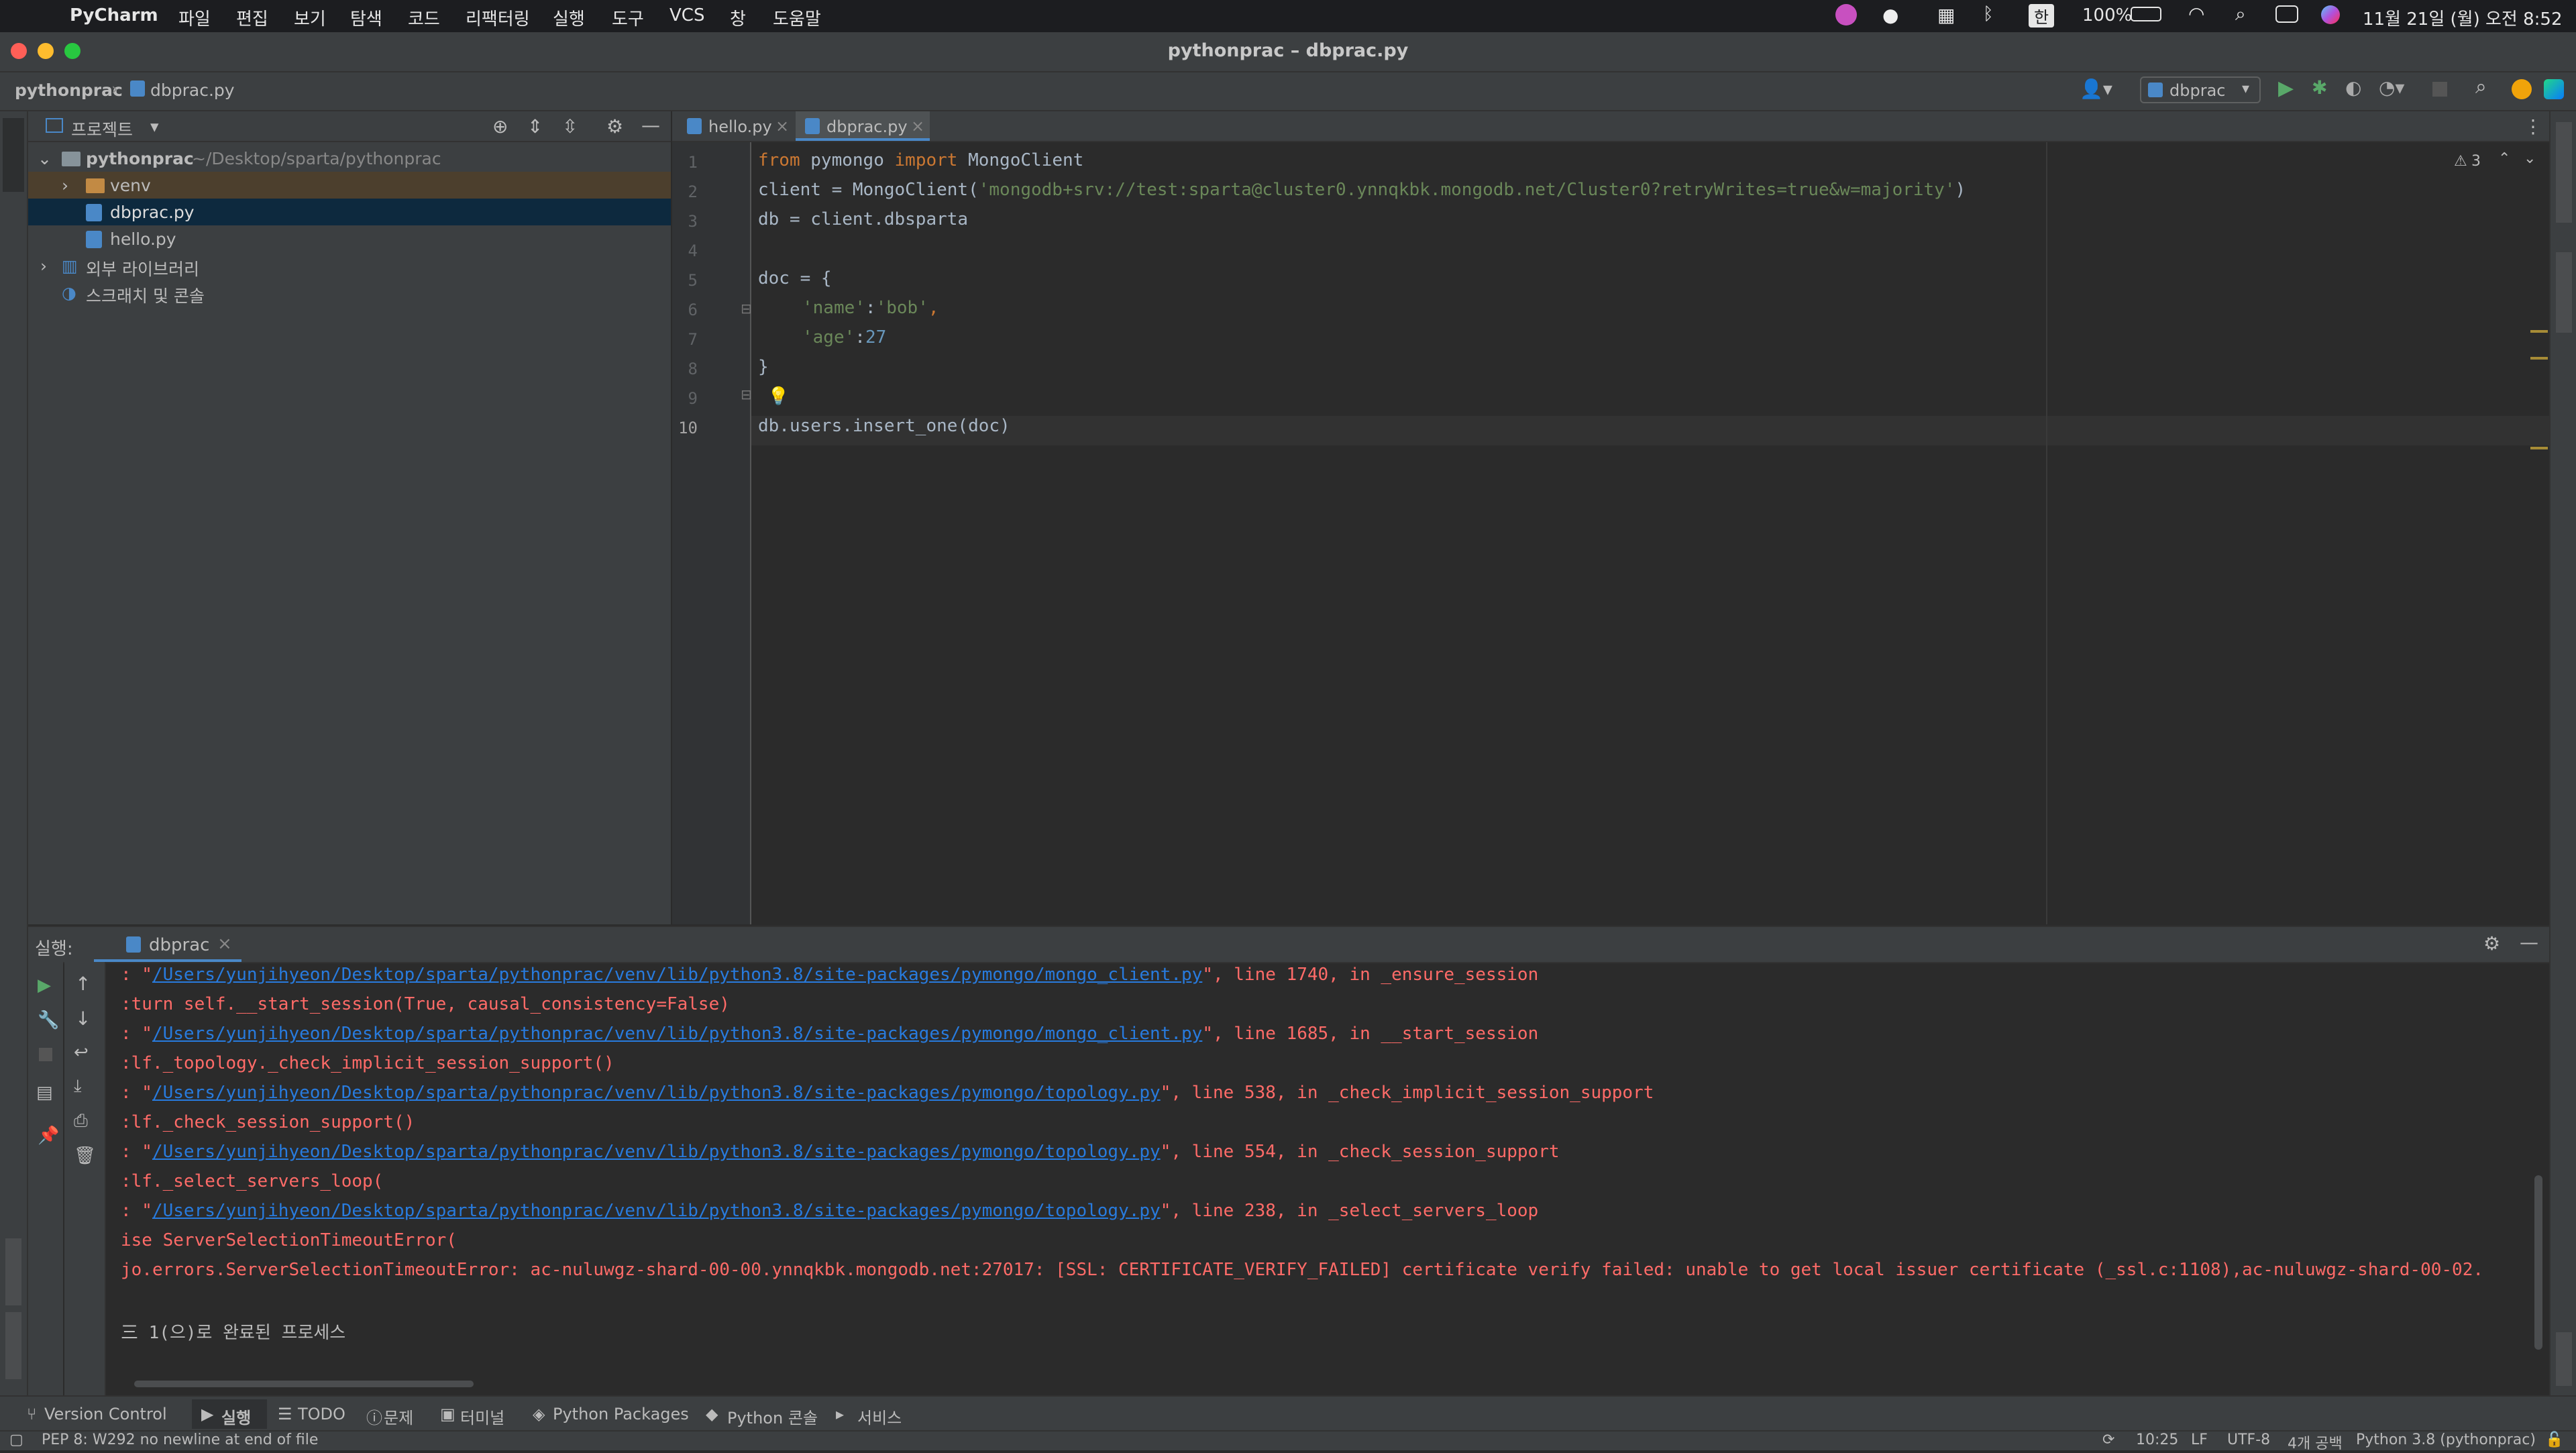 The height and width of the screenshot is (1453, 2576). What do you see at coordinates (879, 1416) in the screenshot?
I see `tool-services: 서비스` at bounding box center [879, 1416].